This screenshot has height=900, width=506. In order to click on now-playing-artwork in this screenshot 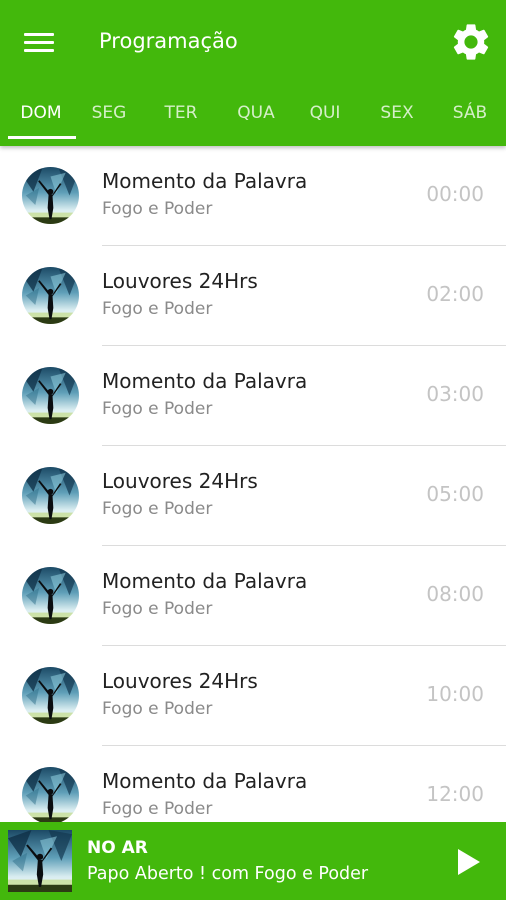, I will do `click(40, 861)`.